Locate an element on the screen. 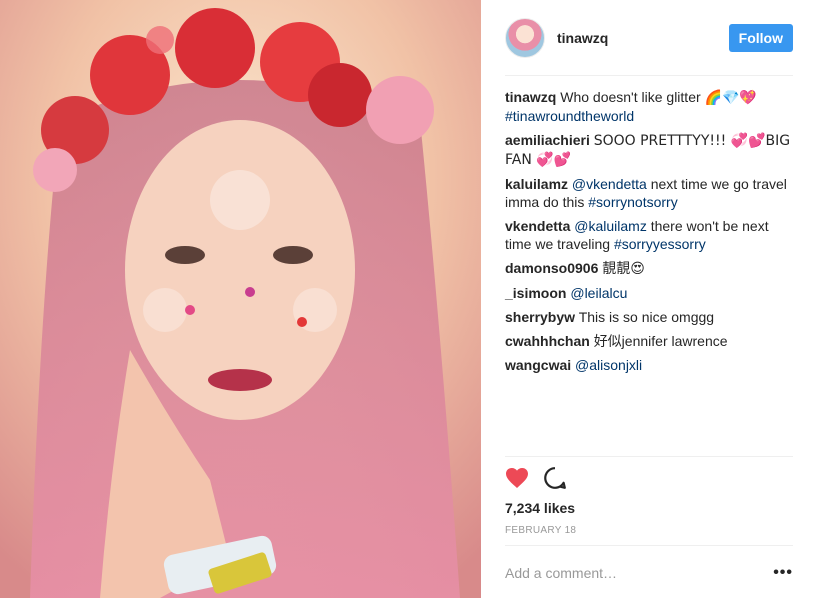 The width and height of the screenshot is (815, 598). comment-mention: @leilalcu is located at coordinates (598, 293).